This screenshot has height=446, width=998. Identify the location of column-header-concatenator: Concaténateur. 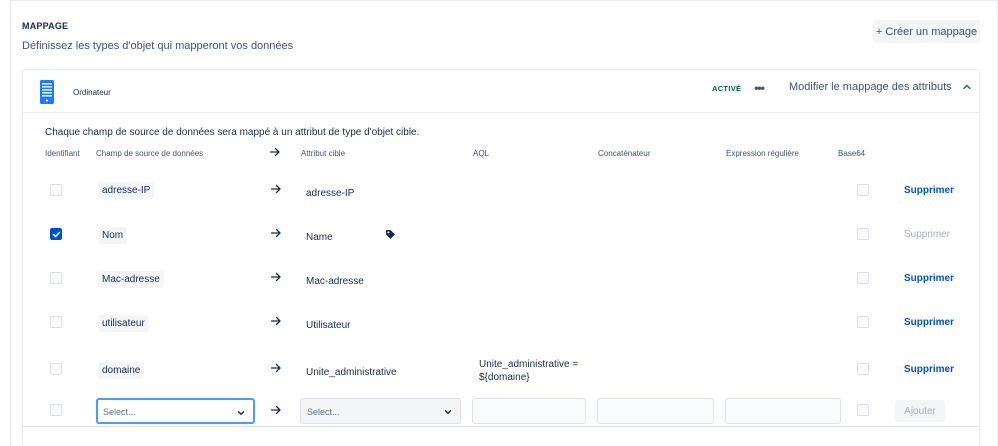
(624, 153).